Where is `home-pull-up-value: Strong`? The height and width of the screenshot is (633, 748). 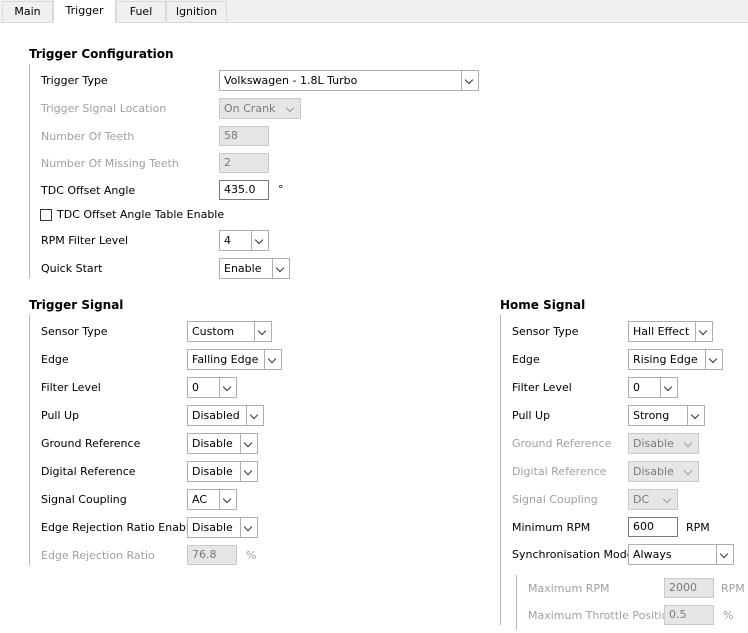 home-pull-up-value: Strong is located at coordinates (651, 415).